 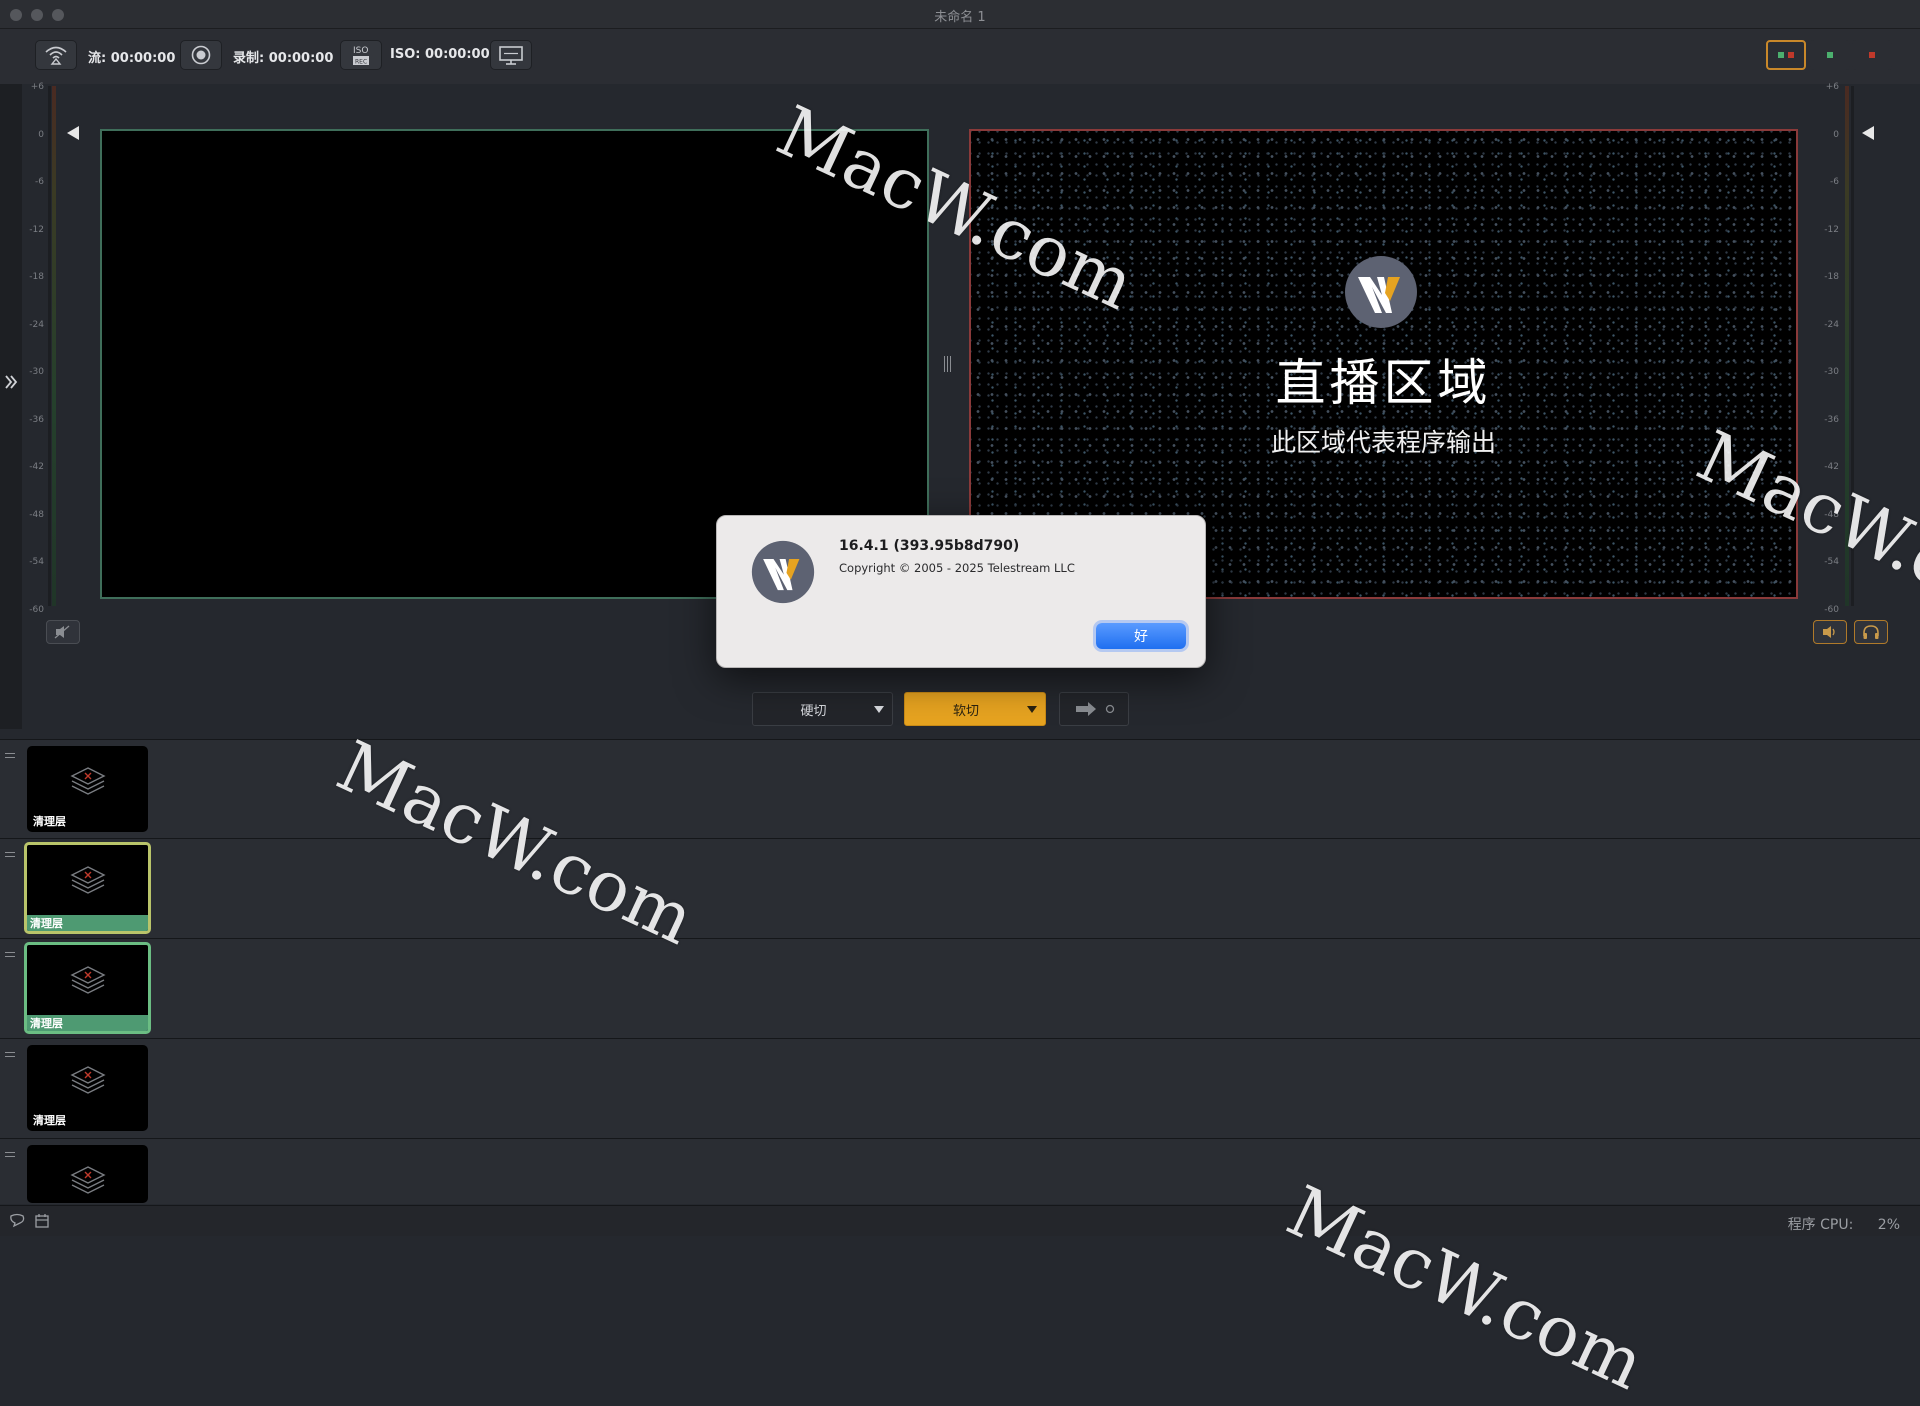 I want to click on record-icon, so click(x=201, y=55).